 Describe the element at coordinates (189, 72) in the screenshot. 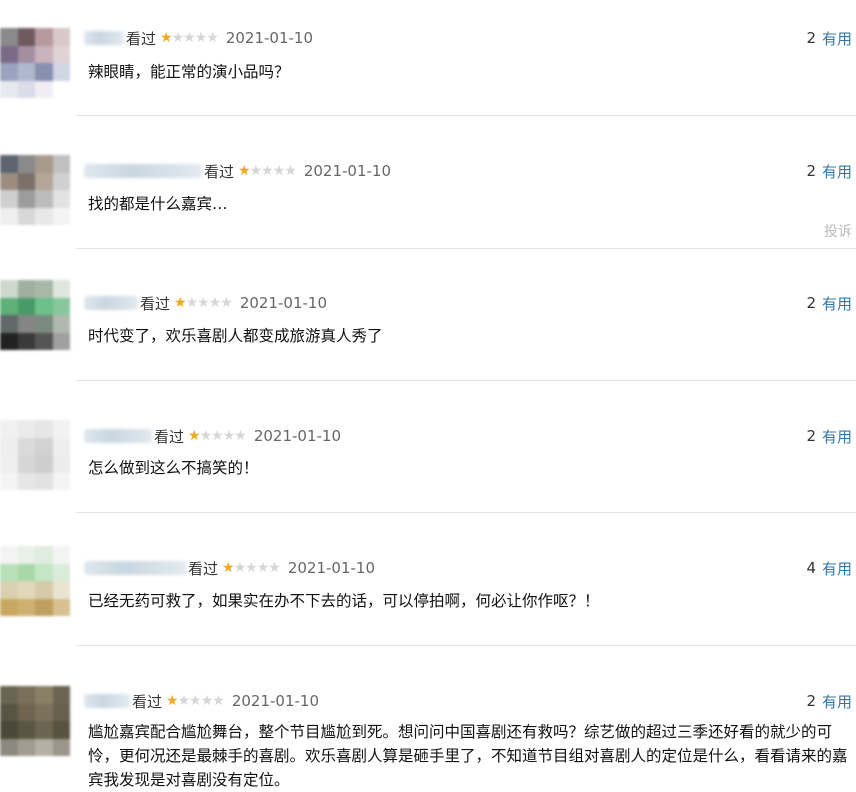

I see `comment-text: 辣眼睛，能正常的演小品吗？` at that location.